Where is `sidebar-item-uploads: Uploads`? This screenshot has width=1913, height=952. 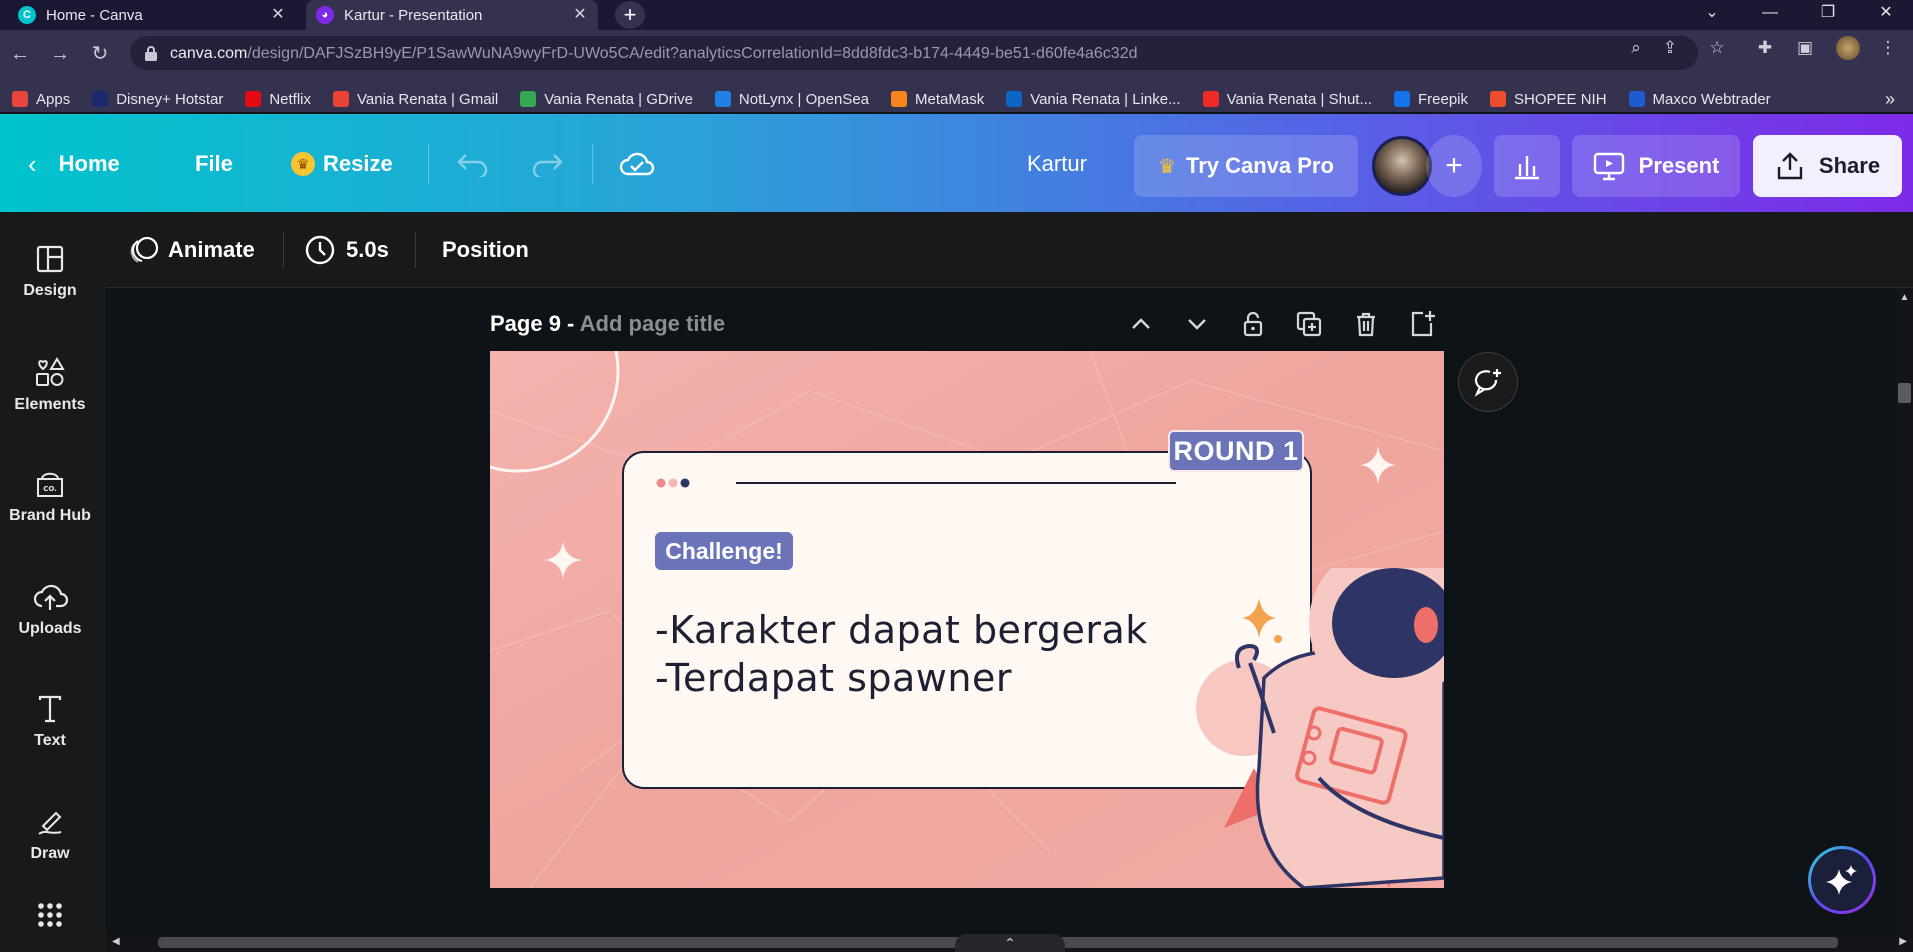 sidebar-item-uploads: Uploads is located at coordinates (50, 610).